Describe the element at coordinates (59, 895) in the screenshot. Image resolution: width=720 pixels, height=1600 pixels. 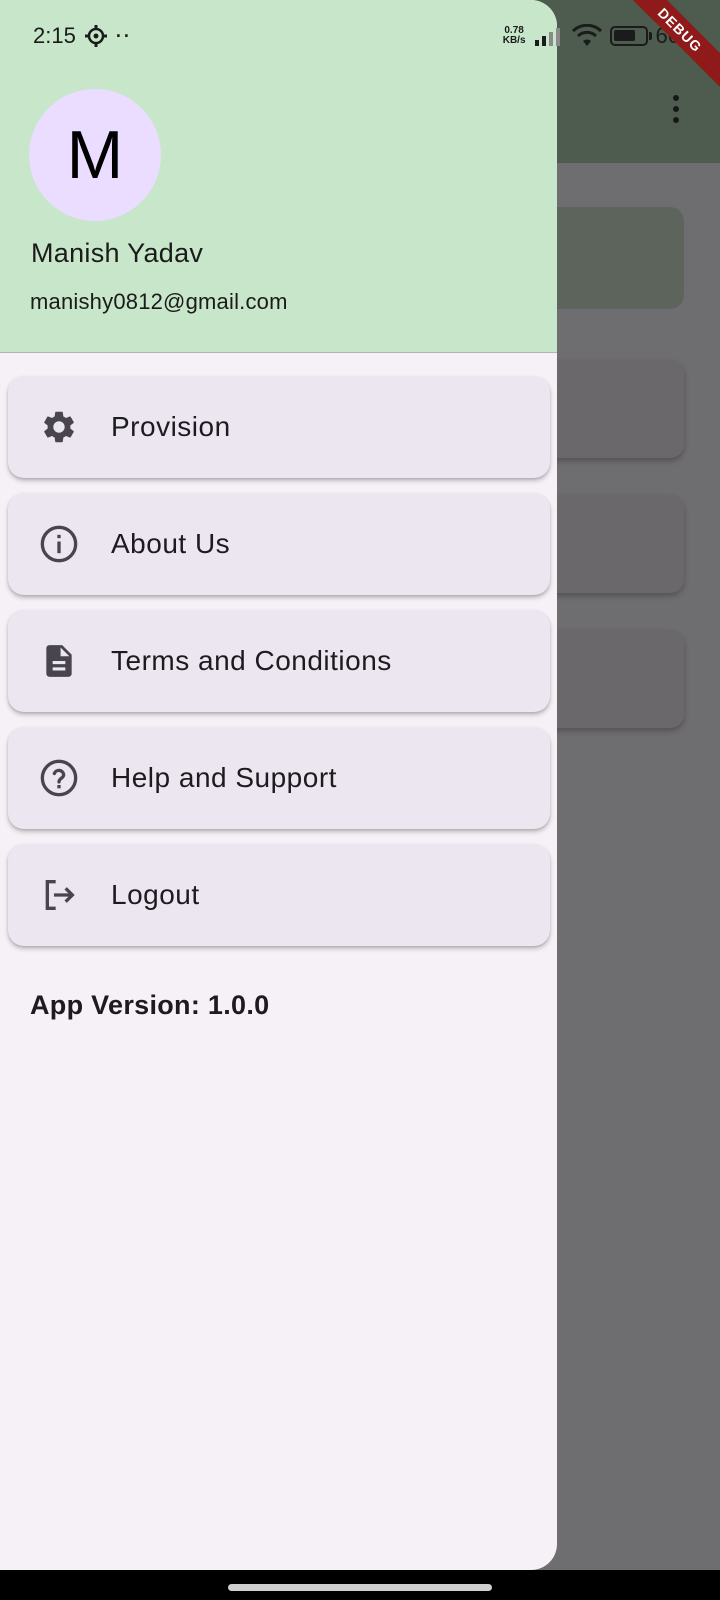
I see `logout-icon` at that location.